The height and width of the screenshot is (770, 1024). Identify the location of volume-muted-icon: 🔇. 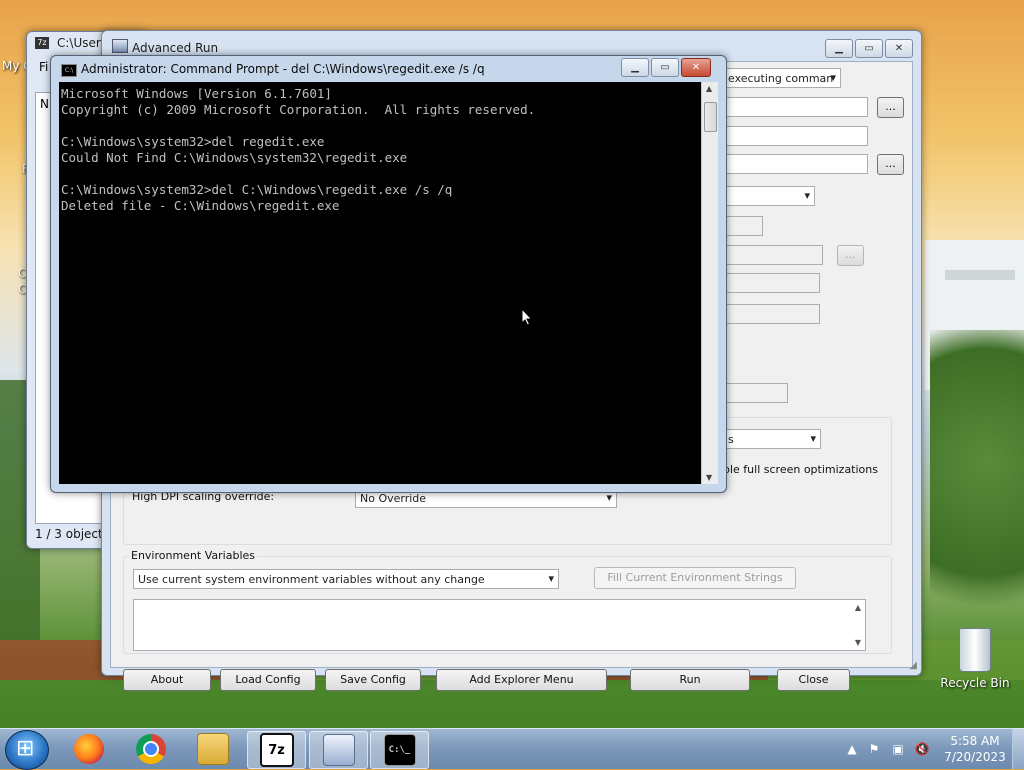
(922, 749).